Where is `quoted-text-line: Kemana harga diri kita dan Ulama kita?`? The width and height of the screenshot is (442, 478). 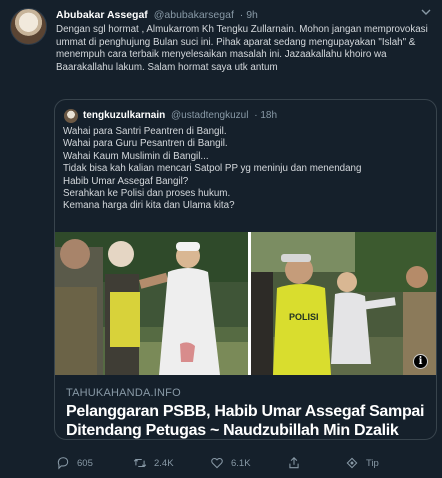
quoted-text-line: Kemana harga diri kita dan Ulama kita? is located at coordinates (149, 206).